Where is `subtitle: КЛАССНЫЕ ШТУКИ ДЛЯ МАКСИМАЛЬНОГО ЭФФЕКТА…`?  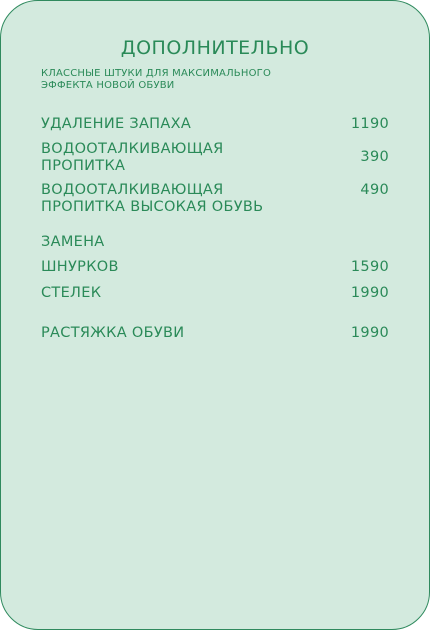
subtitle: КЛАССНЫЕ ШТУКИ ДЛЯ МАКСИМАЛЬНОГО ЭФФЕКТА… is located at coordinates (191, 80).